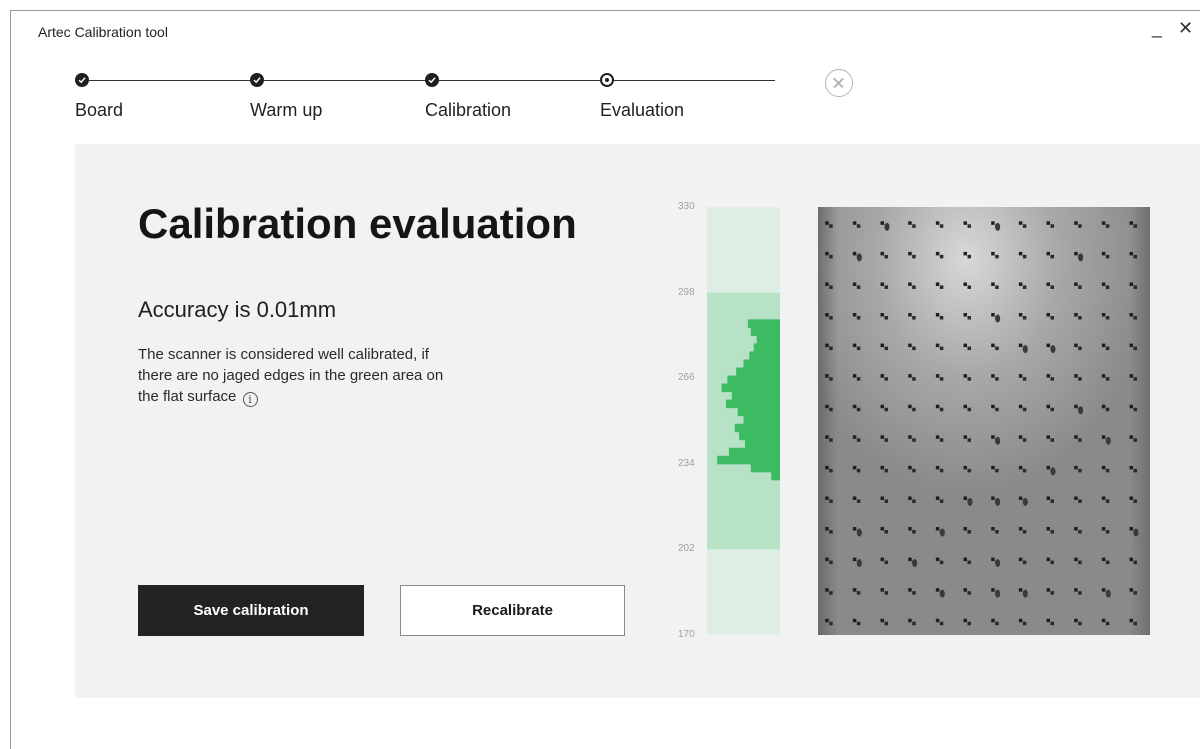 The height and width of the screenshot is (749, 1200). I want to click on histogram-tick-label: 266, so click(686, 378).